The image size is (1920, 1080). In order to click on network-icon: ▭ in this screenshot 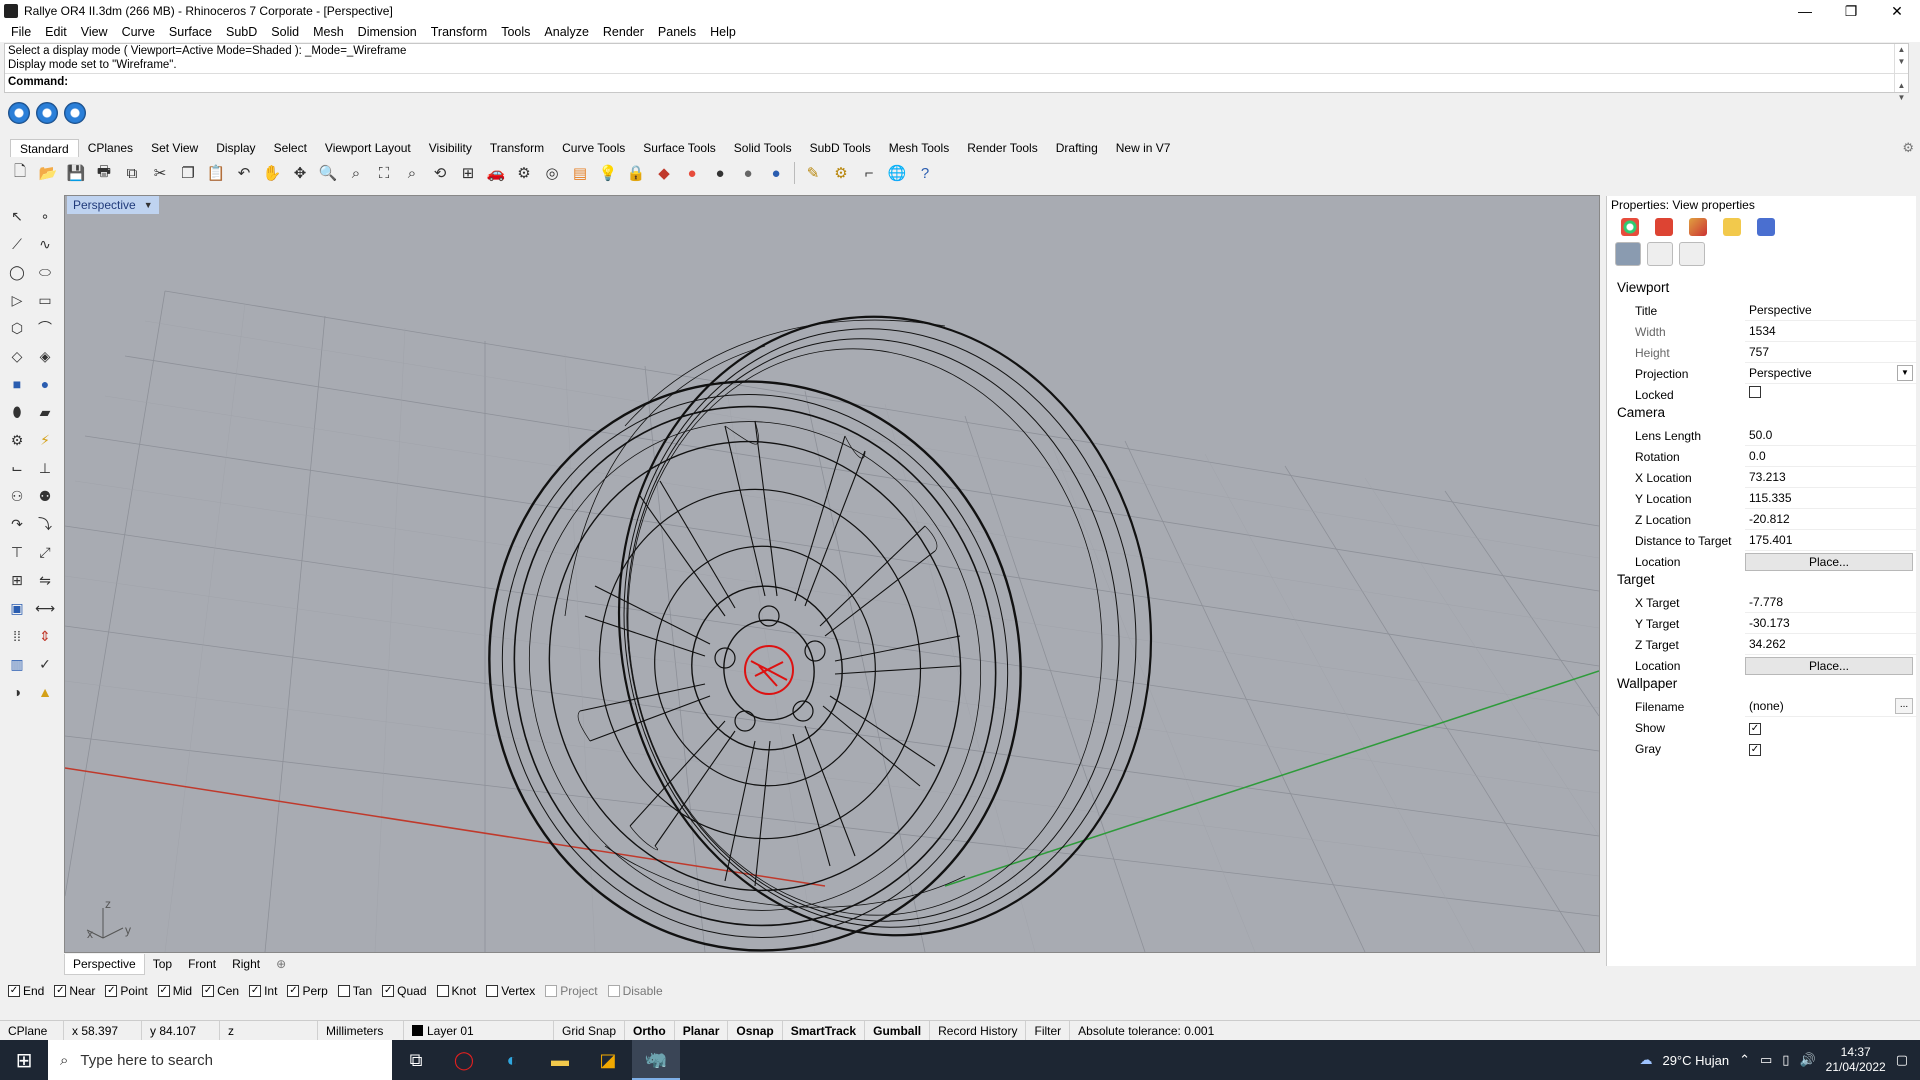, I will do `click(1766, 1060)`.